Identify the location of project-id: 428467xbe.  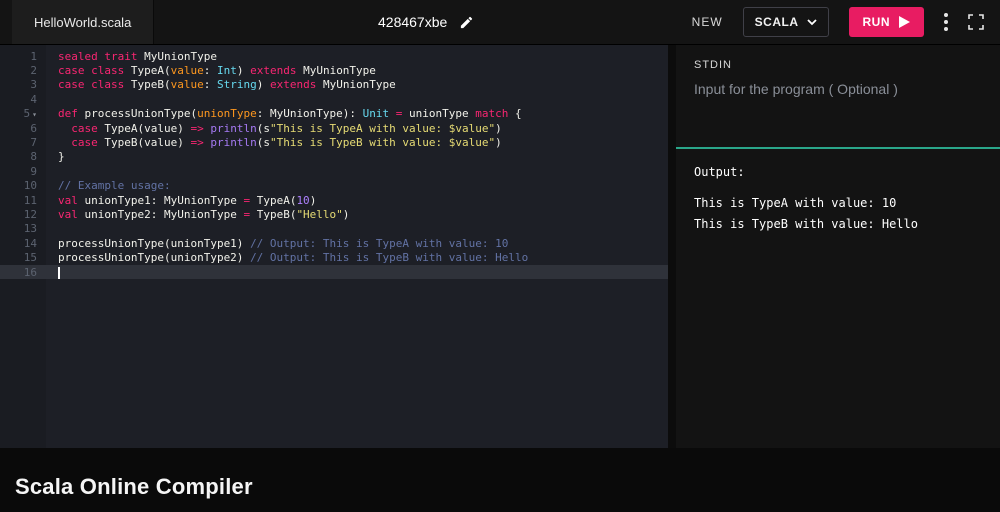
(413, 22).